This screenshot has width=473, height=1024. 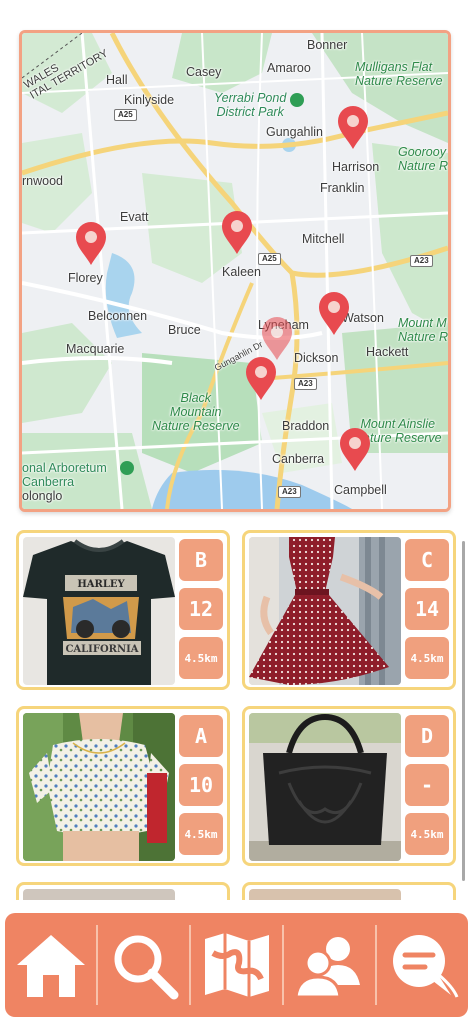 What do you see at coordinates (99, 787) in the screenshot?
I see `listing-photo-crop-top` at bounding box center [99, 787].